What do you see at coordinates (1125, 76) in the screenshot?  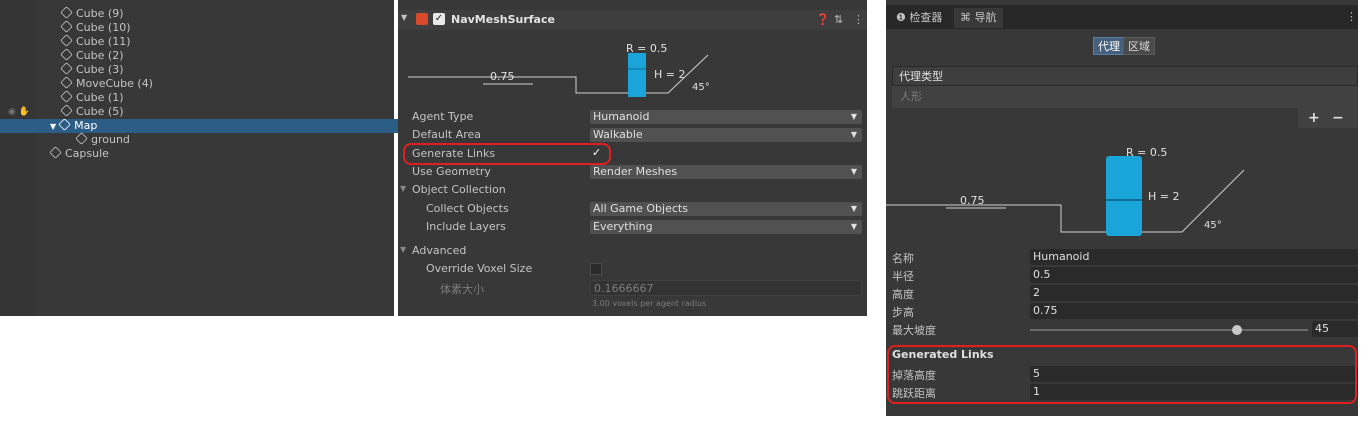 I see `agent-types-header: 代理类型` at bounding box center [1125, 76].